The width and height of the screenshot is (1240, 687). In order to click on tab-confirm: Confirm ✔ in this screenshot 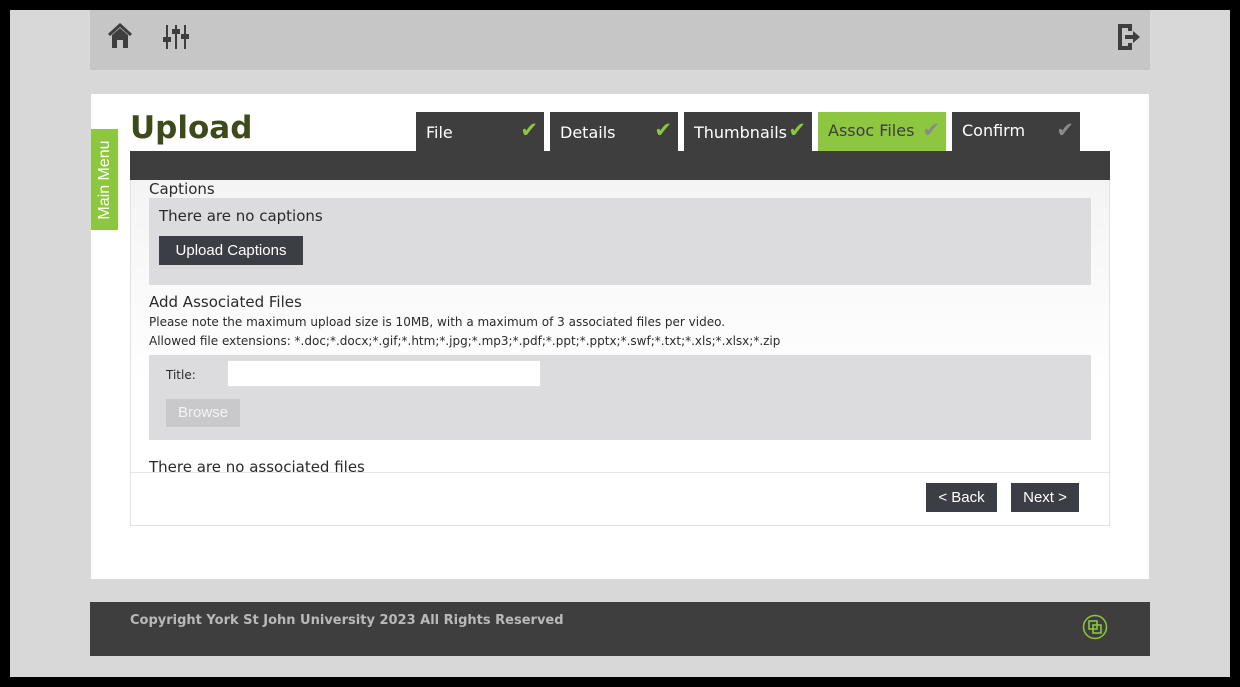, I will do `click(1016, 131)`.